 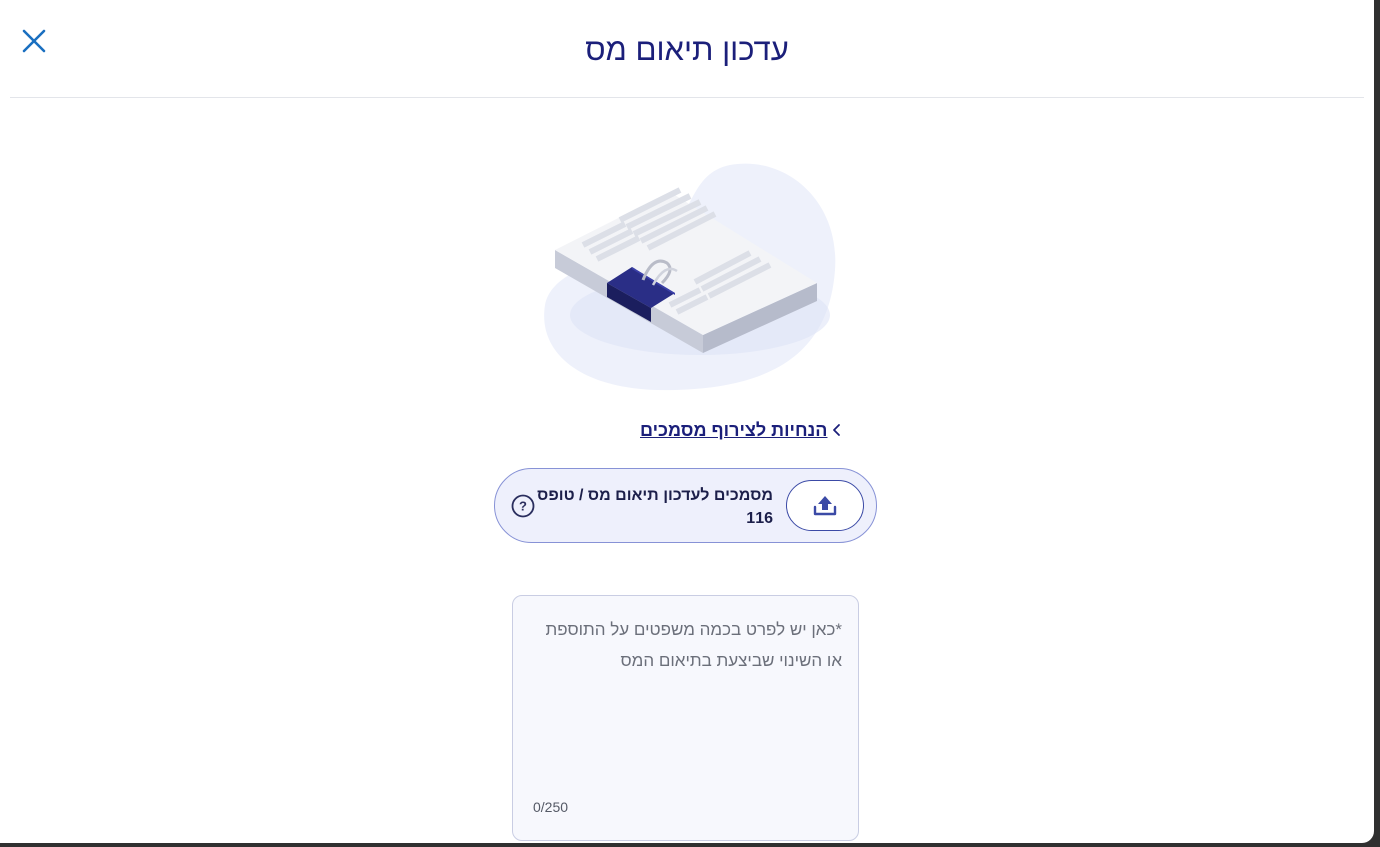 What do you see at coordinates (655, 507) in the screenshot?
I see `upload-label: מסמכים לעדכון תיאום מס / טופס 116` at bounding box center [655, 507].